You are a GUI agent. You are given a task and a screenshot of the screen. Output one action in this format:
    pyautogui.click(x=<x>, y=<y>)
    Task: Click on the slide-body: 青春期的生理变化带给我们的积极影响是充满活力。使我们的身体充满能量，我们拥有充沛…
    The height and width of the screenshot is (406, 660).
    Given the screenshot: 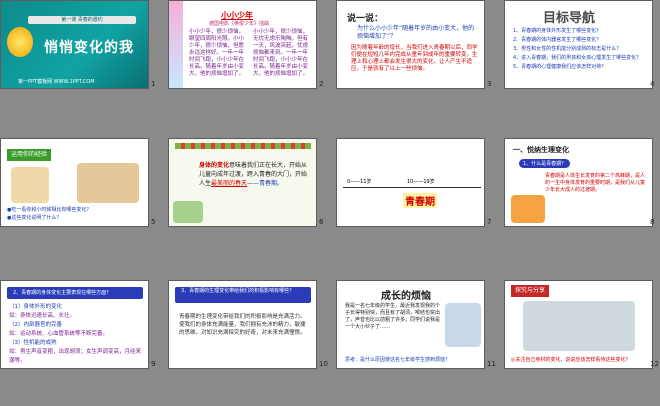 What is the action you would take?
    pyautogui.click(x=242, y=325)
    